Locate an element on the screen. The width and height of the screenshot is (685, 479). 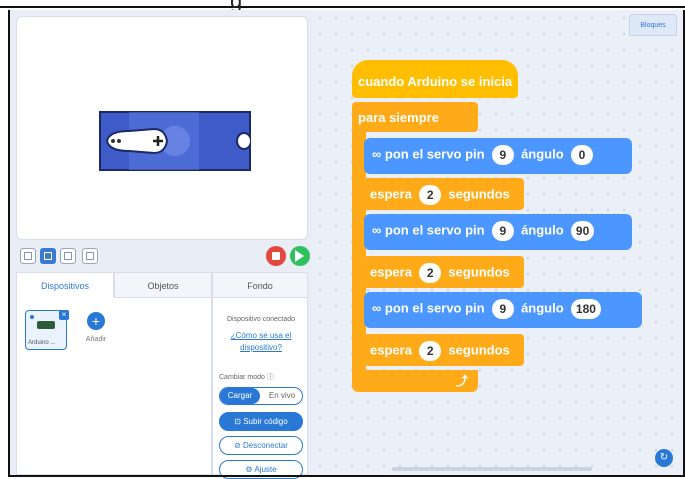
upload-code-button: ⊡ Subir código is located at coordinates (261, 421).